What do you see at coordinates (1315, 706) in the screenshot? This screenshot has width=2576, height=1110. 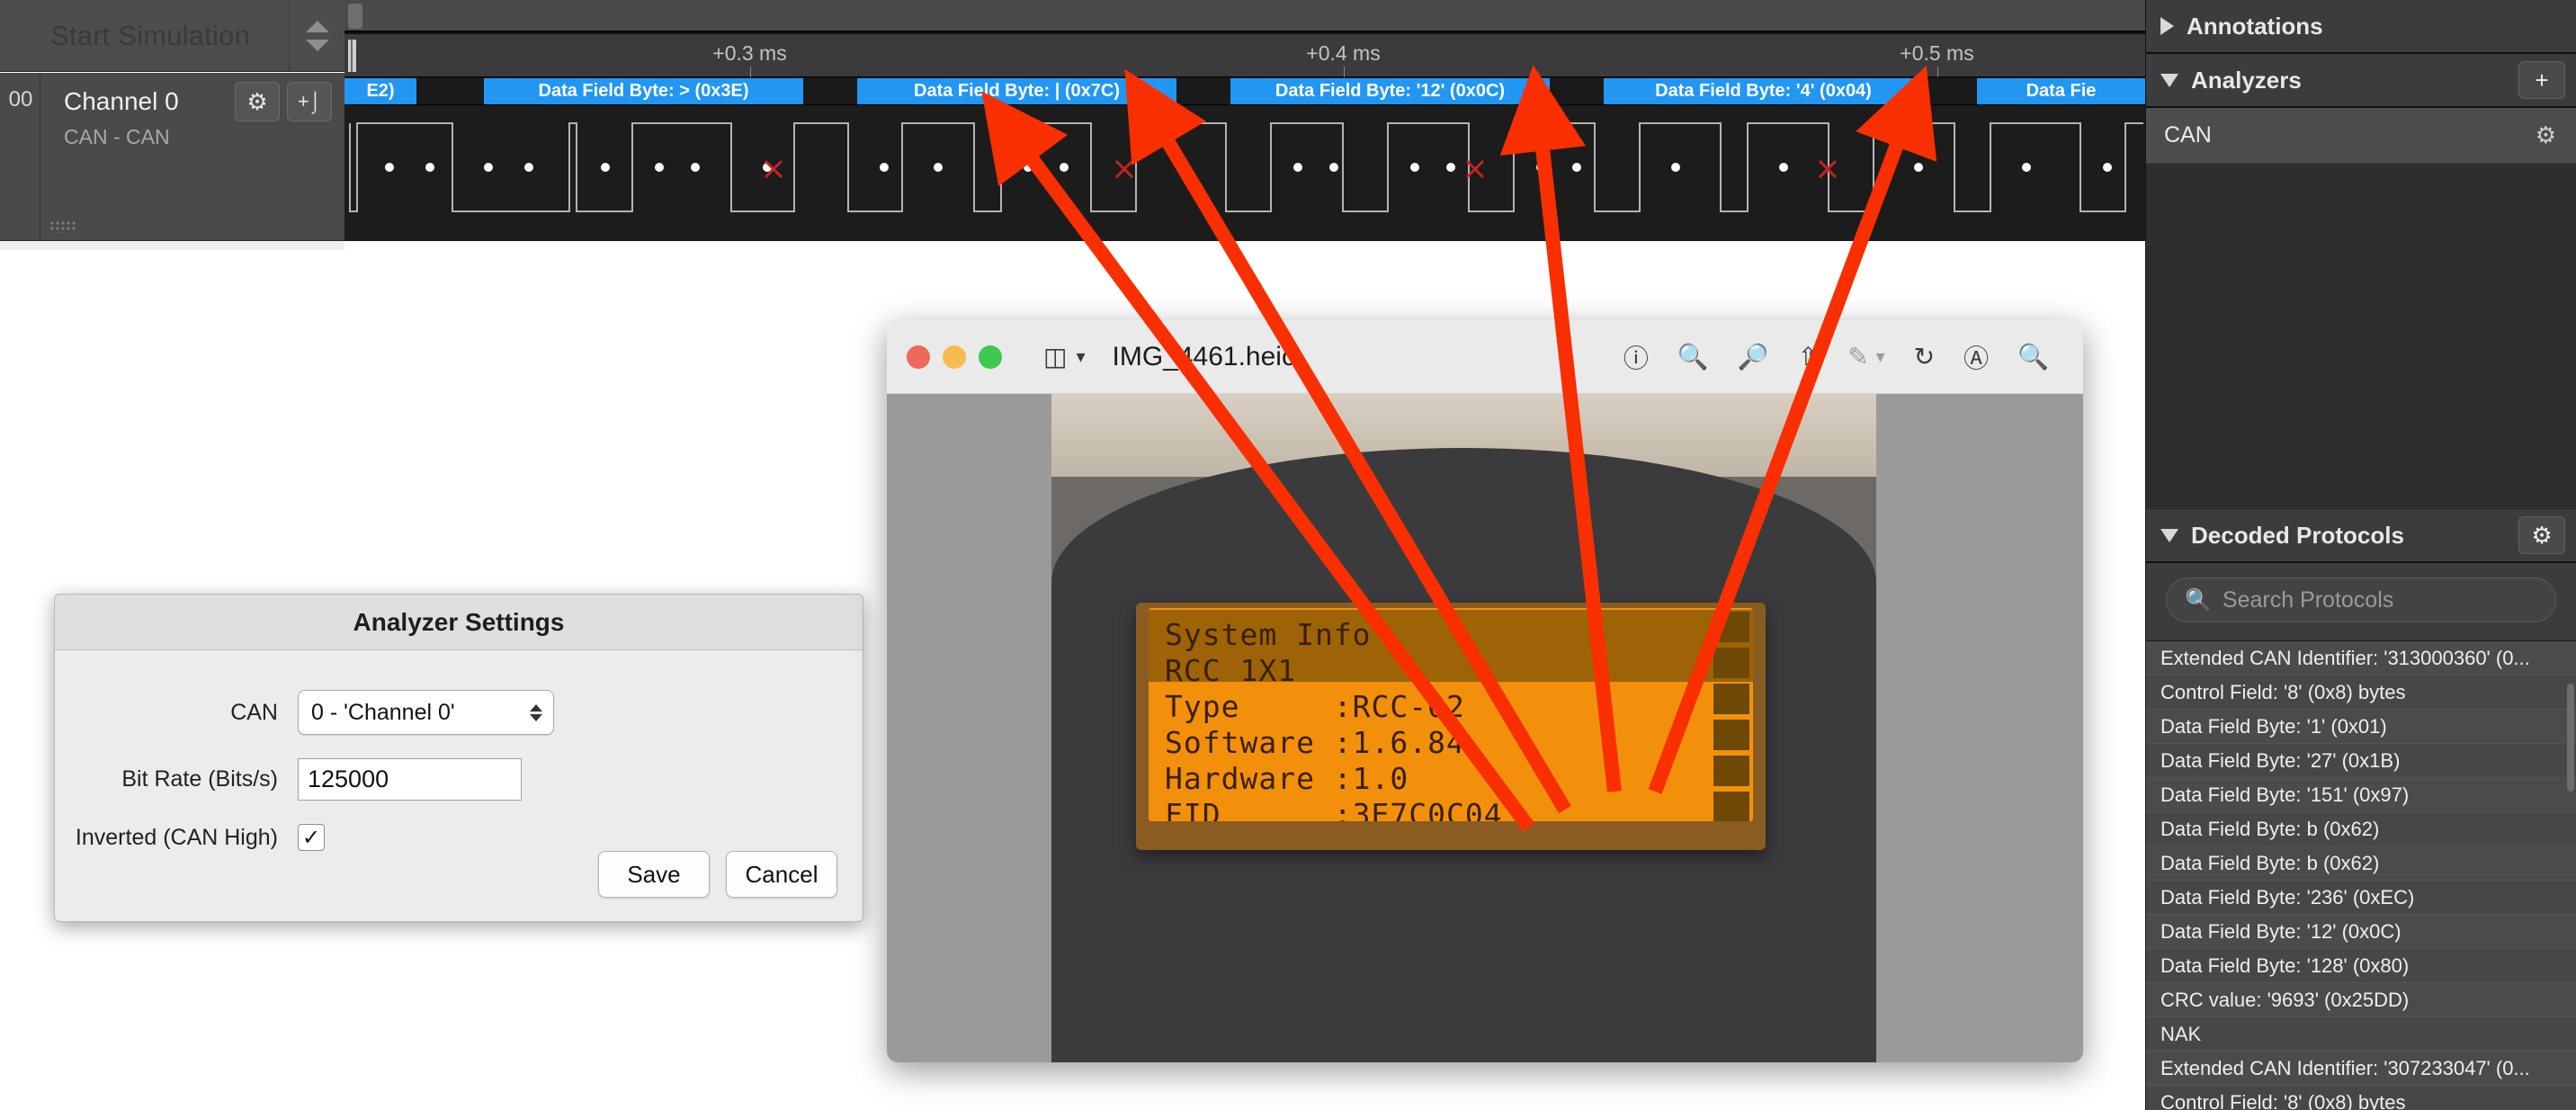 I see `lcd-row: Type :RCC-02` at bounding box center [1315, 706].